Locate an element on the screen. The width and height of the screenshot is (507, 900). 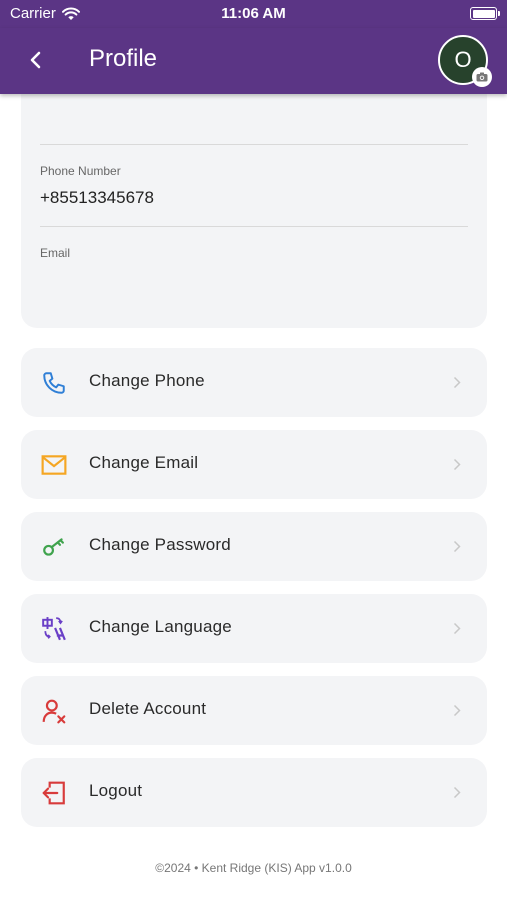
email-label: Email is located at coordinates (55, 253).